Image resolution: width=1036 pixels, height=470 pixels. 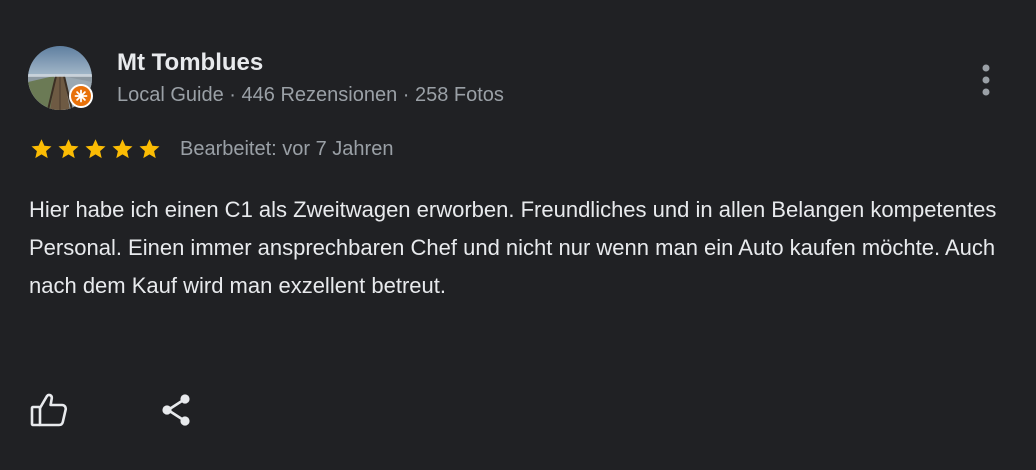 What do you see at coordinates (190, 63) in the screenshot?
I see `author-name: Mt Tomblues` at bounding box center [190, 63].